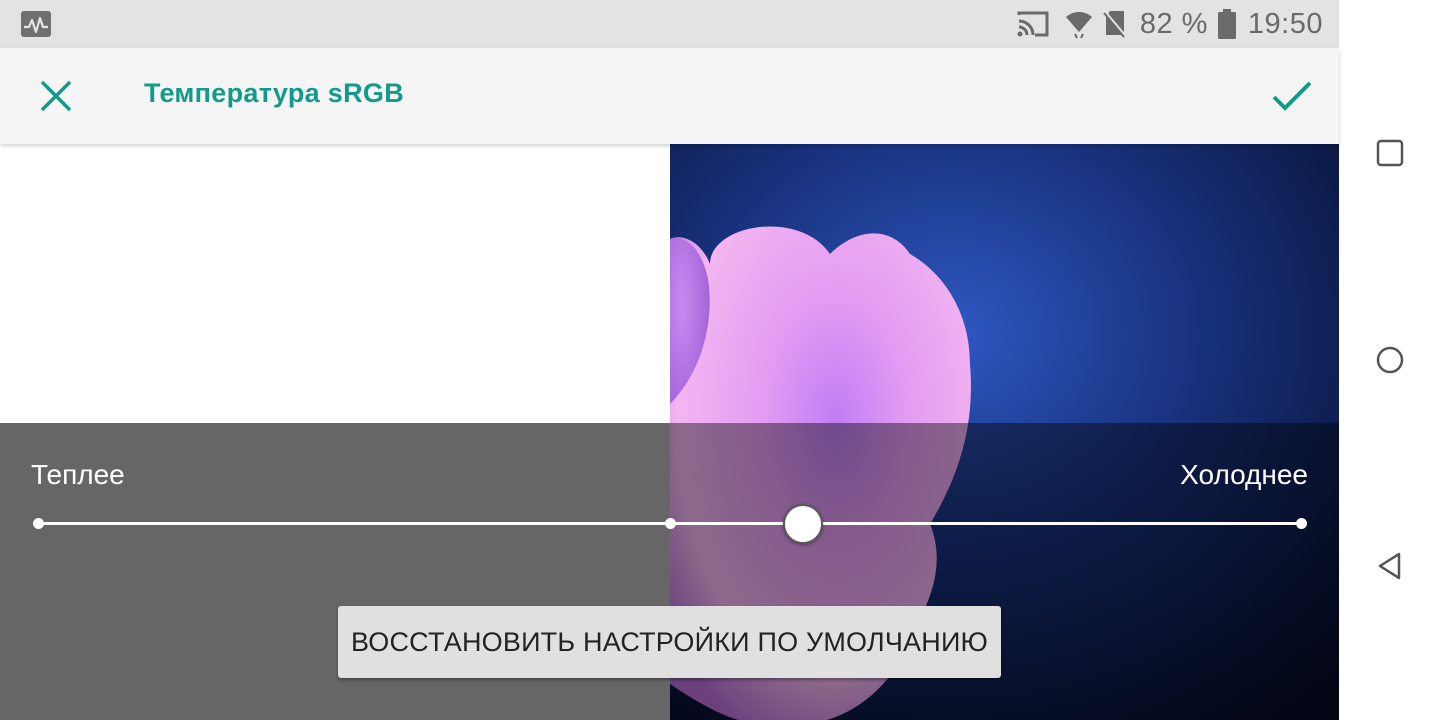 The image size is (1440, 720). I want to click on navigation-bar, so click(1389, 360).